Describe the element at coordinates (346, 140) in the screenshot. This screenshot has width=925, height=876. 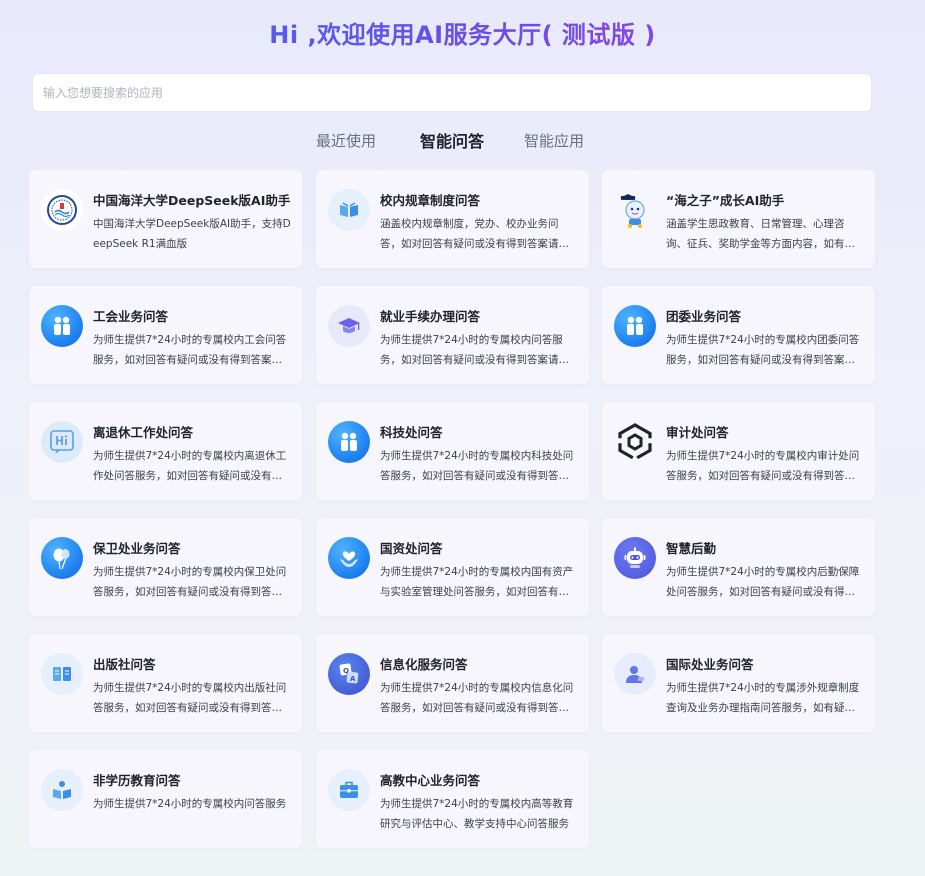
I see `tab-recent: 最近使用` at that location.